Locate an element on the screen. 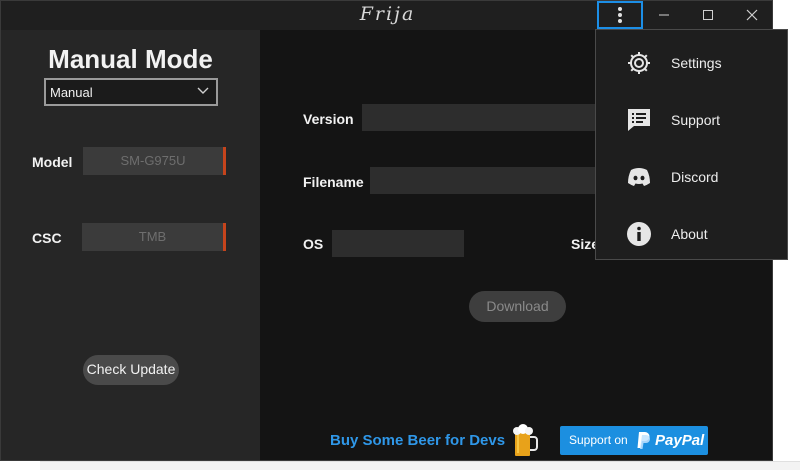 The image size is (800, 470). model-placeholder: SM-G975U is located at coordinates (153, 160).